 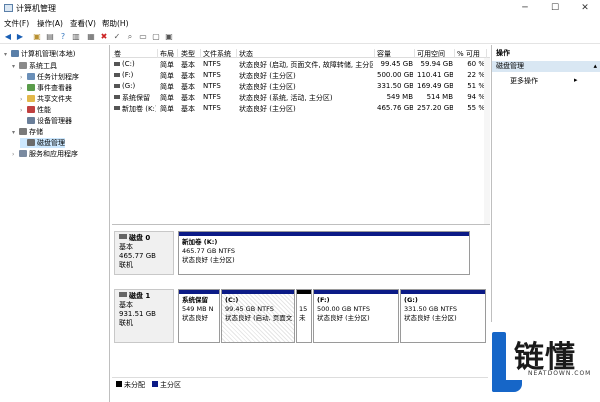 What do you see at coordinates (525, 8) in the screenshot?
I see `minimize-button: ─` at bounding box center [525, 8].